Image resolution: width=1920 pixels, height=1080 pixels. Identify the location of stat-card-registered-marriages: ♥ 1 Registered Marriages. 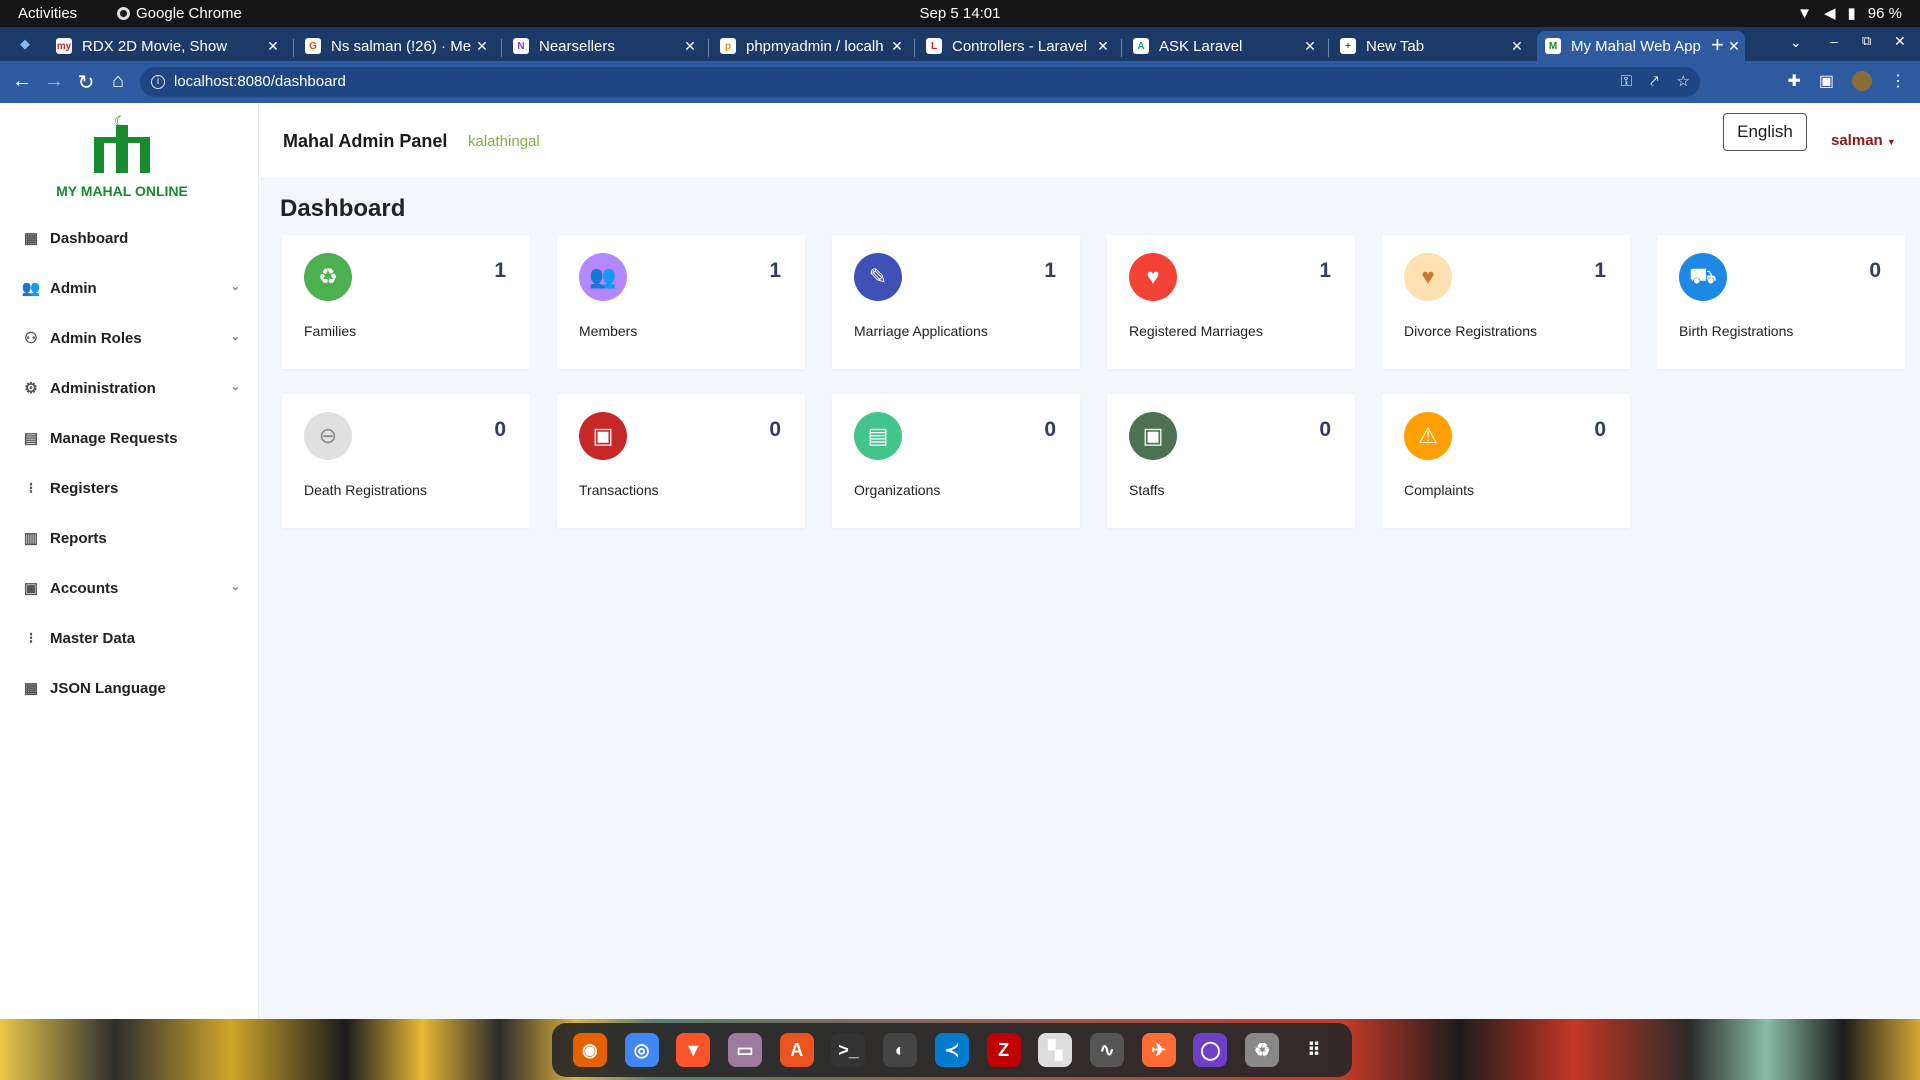
(1231, 302).